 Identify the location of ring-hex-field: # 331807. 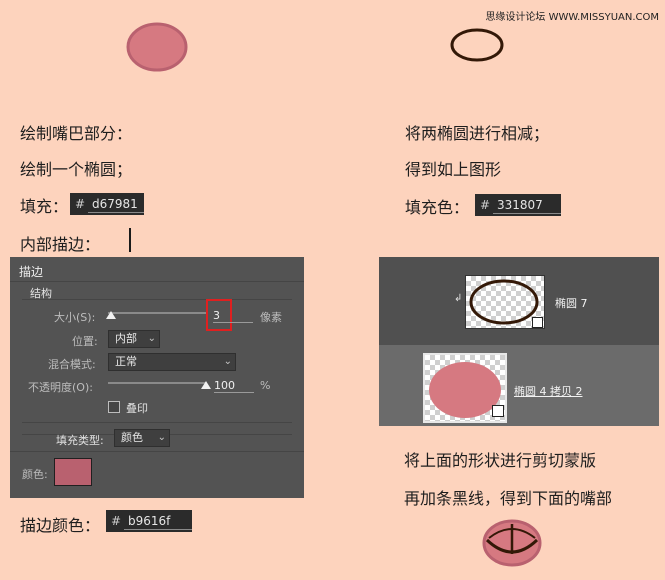
(518, 205).